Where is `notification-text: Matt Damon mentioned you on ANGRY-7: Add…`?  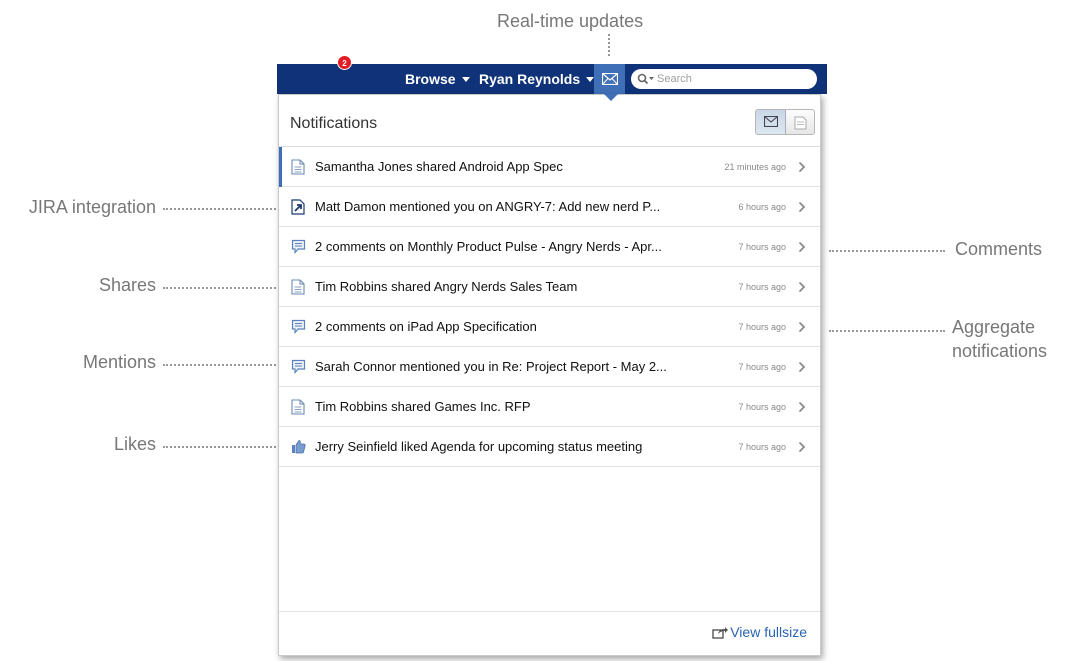 notification-text: Matt Damon mentioned you on ANGRY-7: Add… is located at coordinates (488, 206).